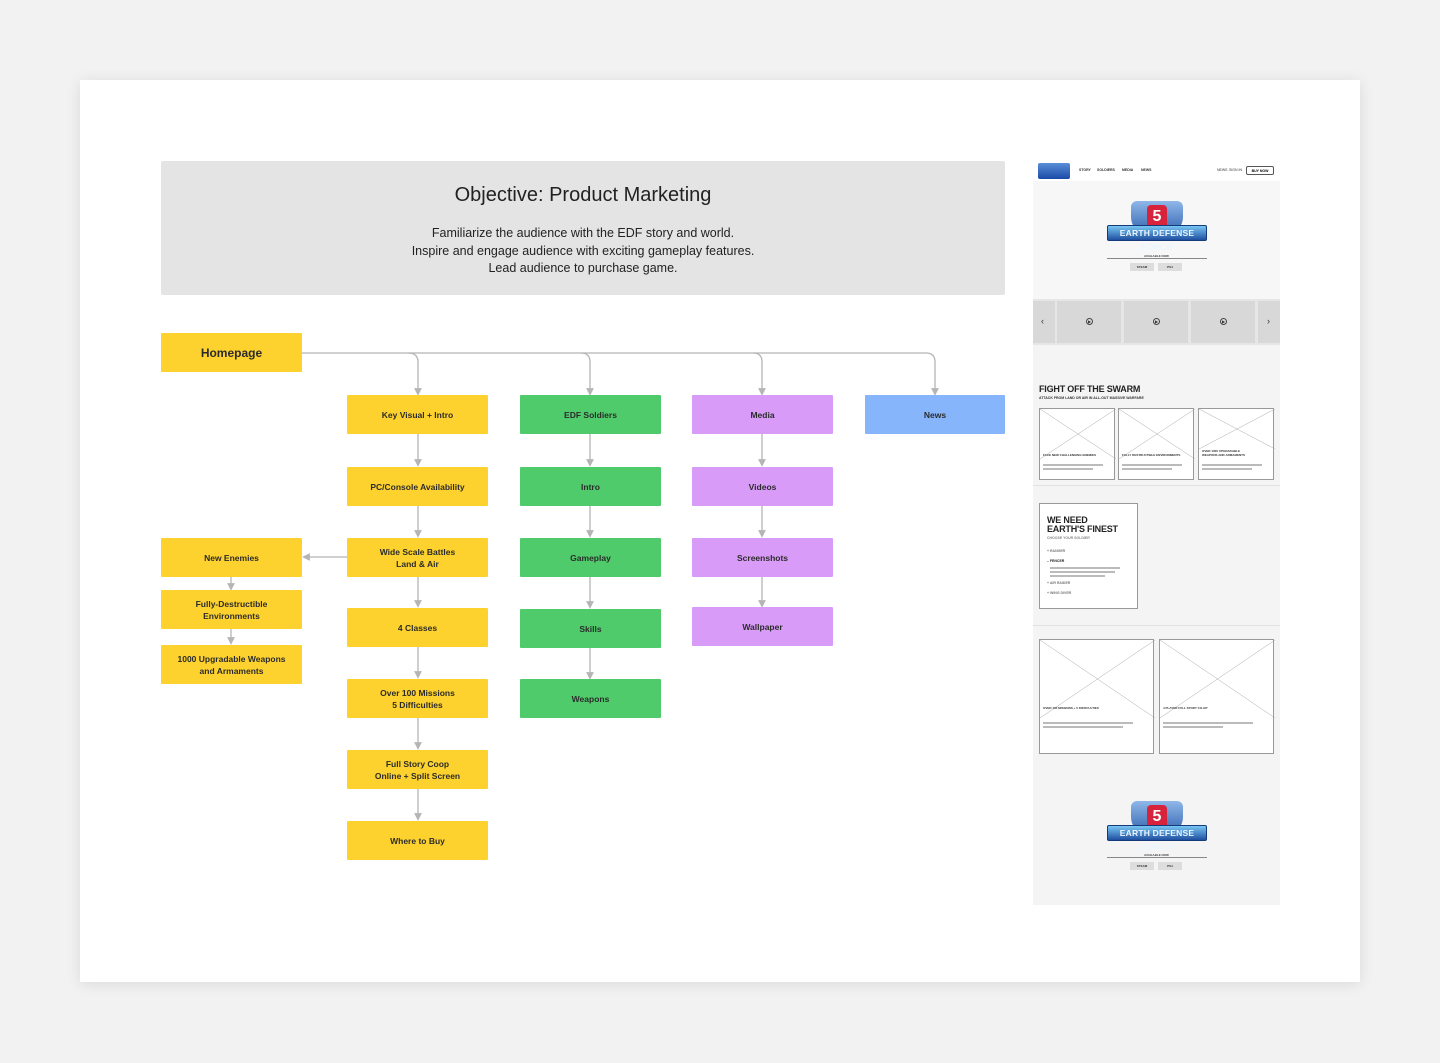  What do you see at coordinates (1085, 170) in the screenshot?
I see `nav-link: STORY` at bounding box center [1085, 170].